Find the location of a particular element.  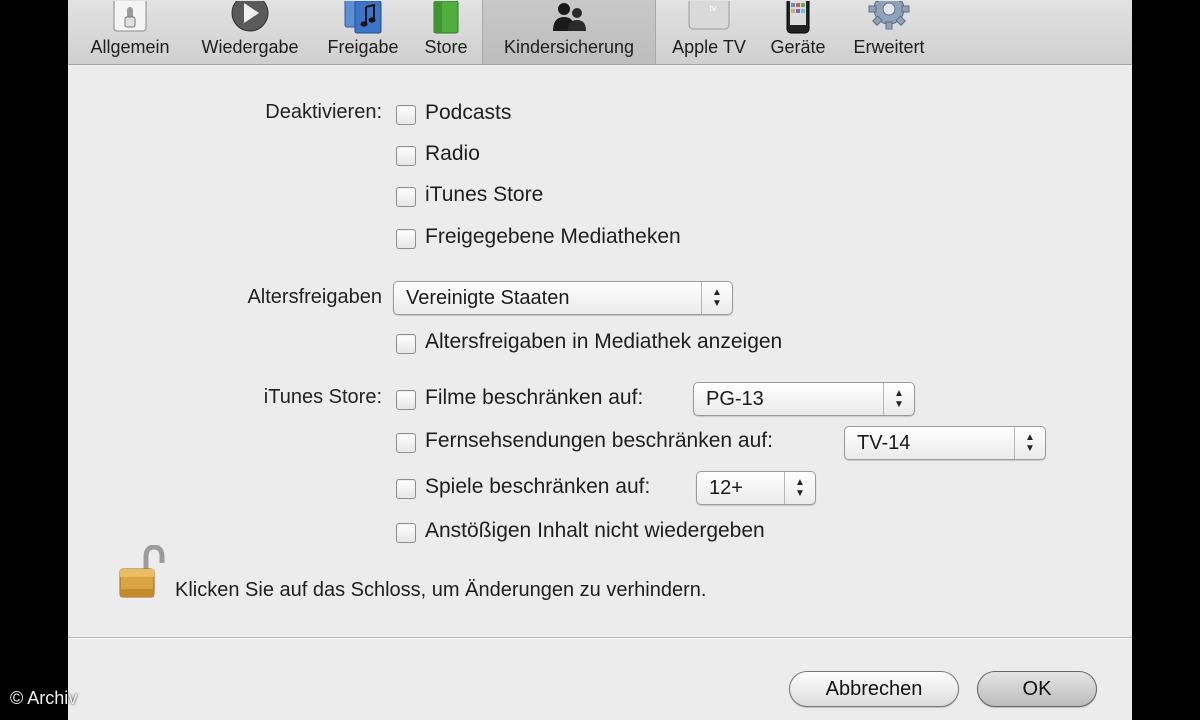

podcasts-checkbox is located at coordinates (406, 115).